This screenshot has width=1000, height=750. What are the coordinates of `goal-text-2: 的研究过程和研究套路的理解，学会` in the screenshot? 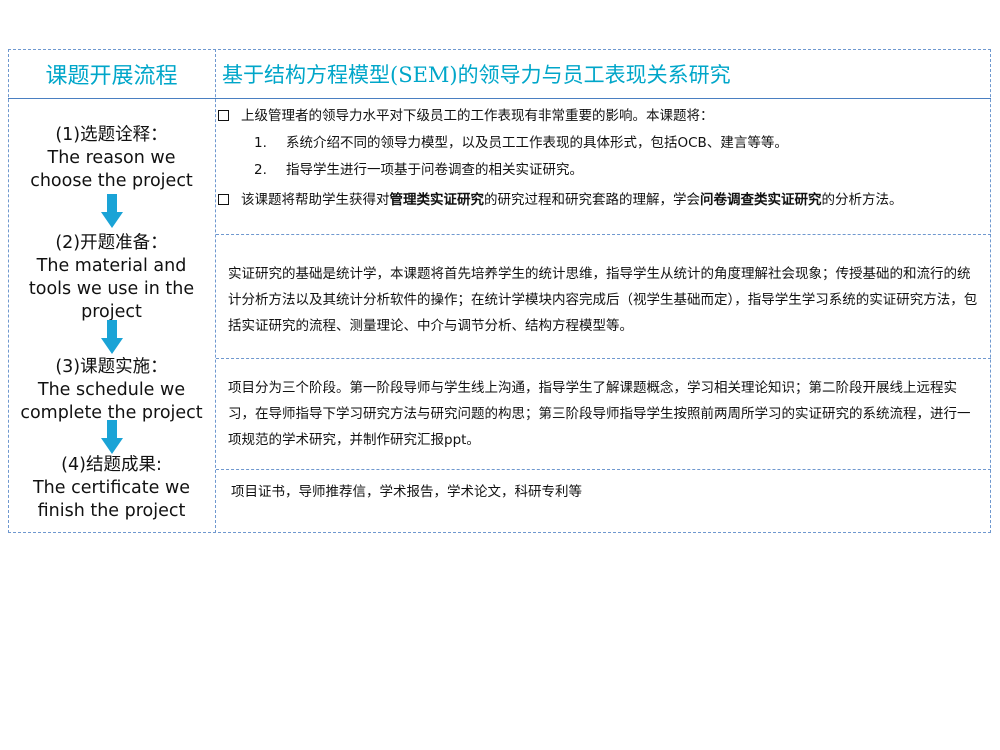 It's located at (592, 200).